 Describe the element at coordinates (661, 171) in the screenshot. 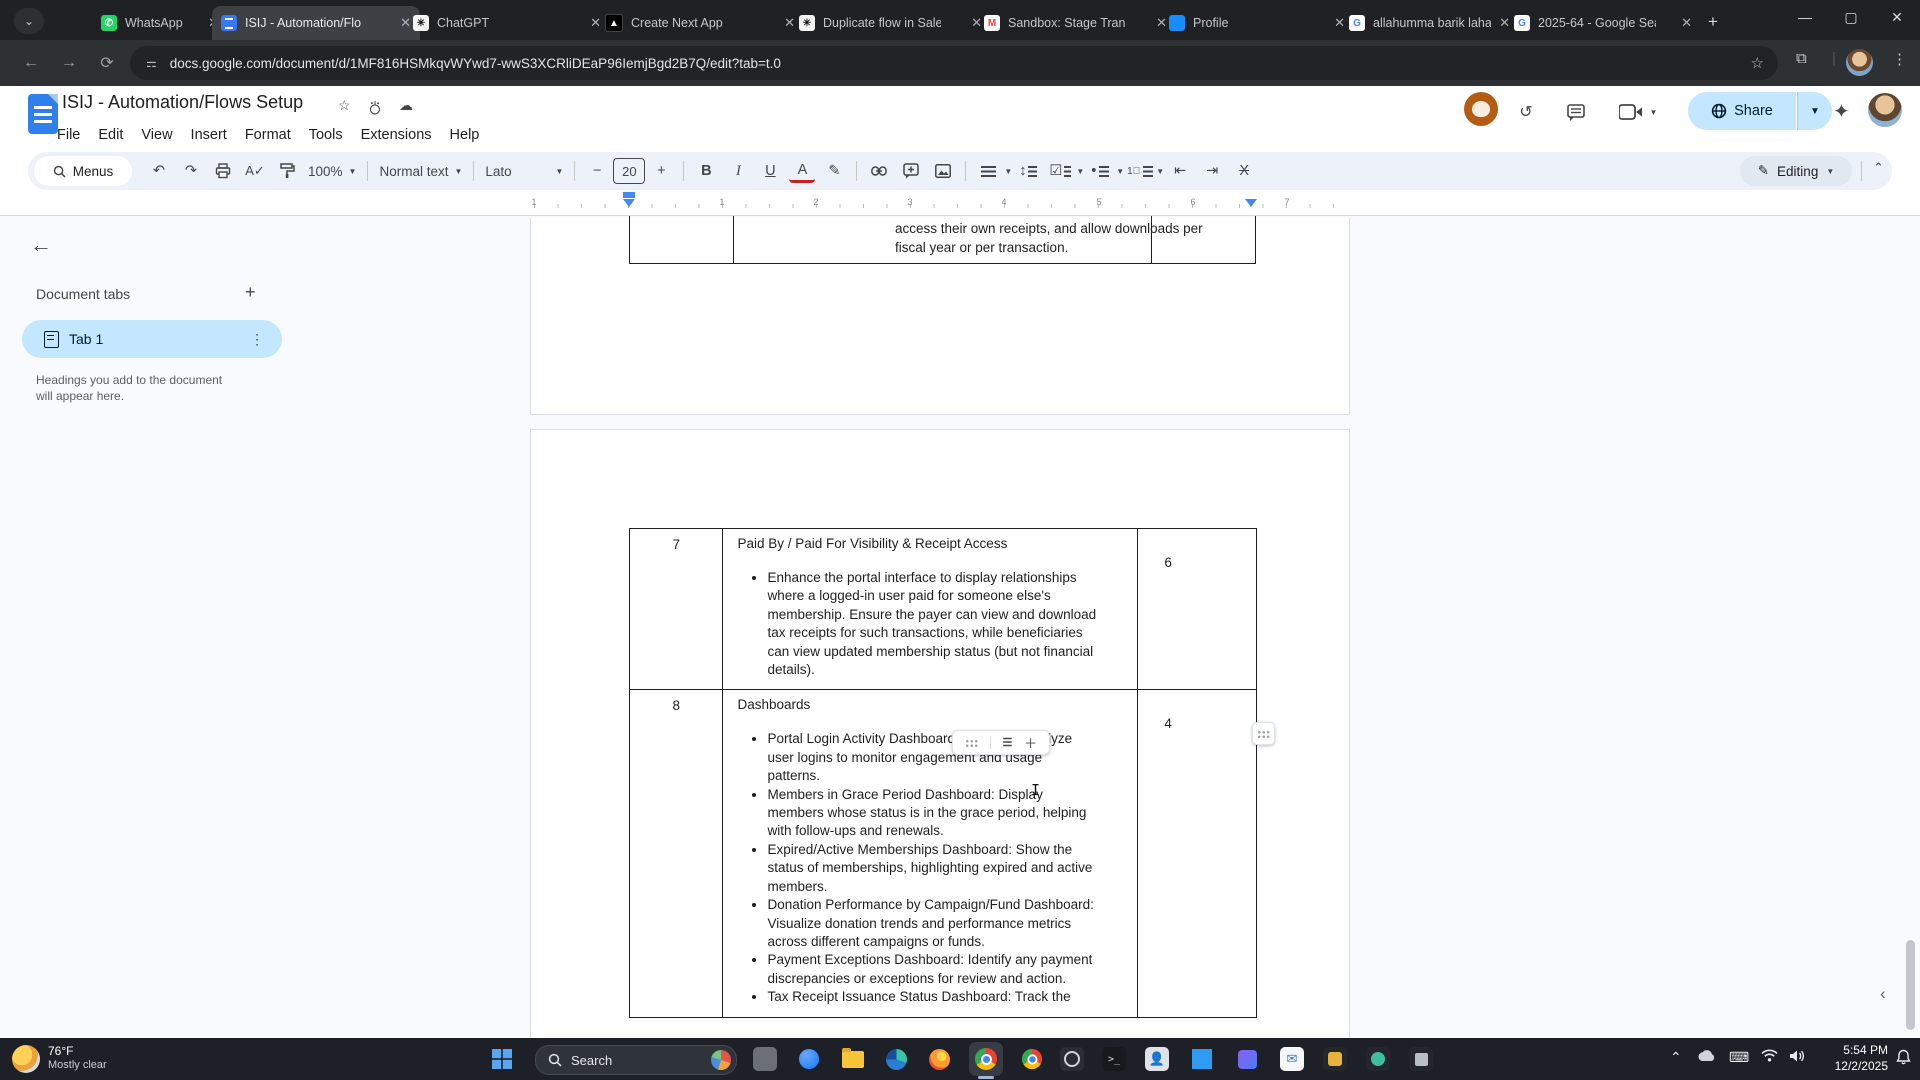

I see `increase-font-size-button: +` at that location.